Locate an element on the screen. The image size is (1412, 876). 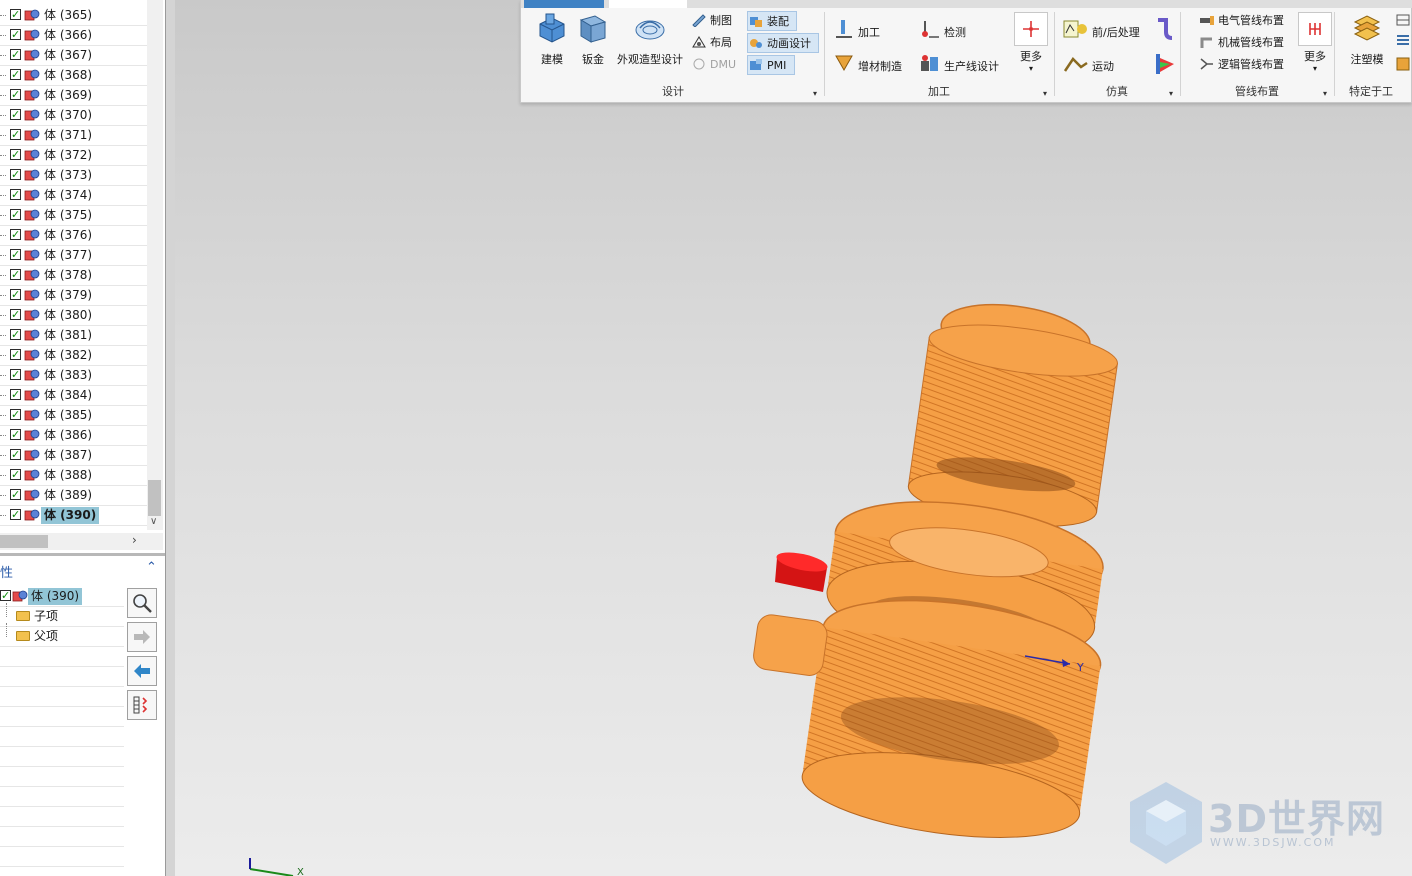
motion-design-button: 动画设计 is located at coordinates (783, 43).